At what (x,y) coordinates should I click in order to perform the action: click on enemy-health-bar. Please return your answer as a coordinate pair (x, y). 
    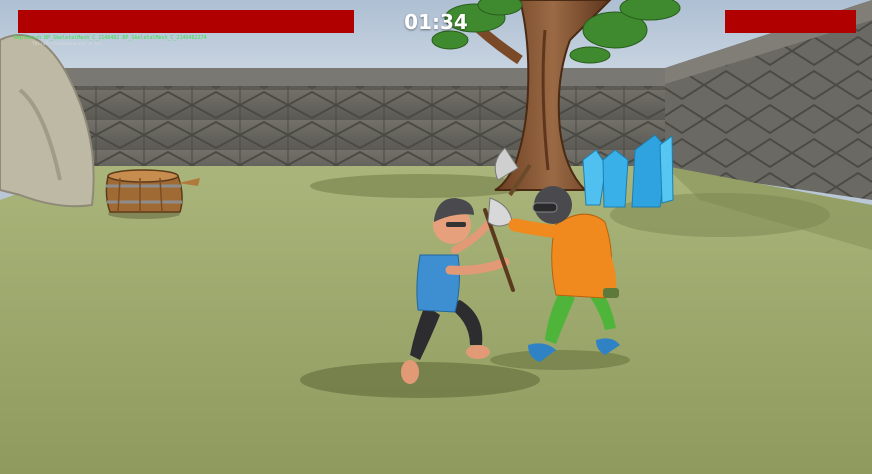
    Looking at the image, I should click on (790, 21).